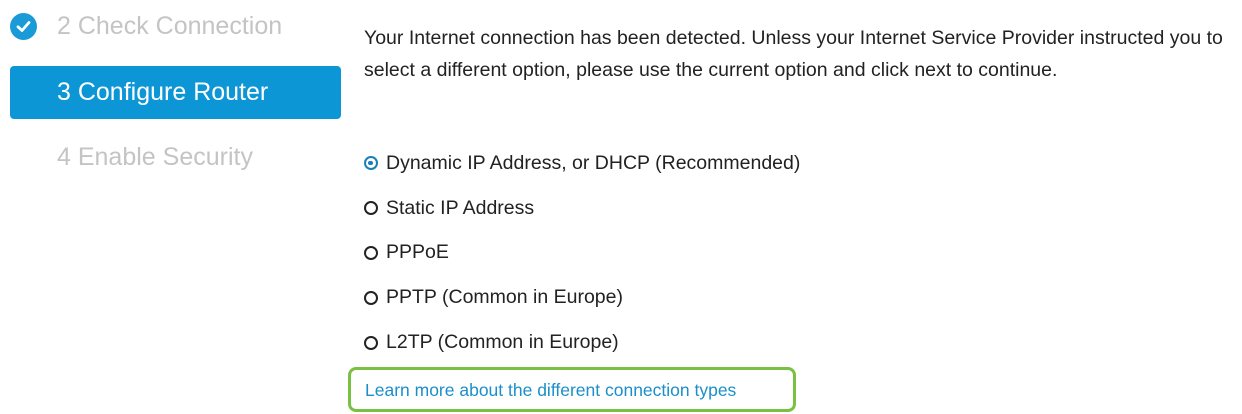  What do you see at coordinates (23, 26) in the screenshot?
I see `check-circle-icon` at bounding box center [23, 26].